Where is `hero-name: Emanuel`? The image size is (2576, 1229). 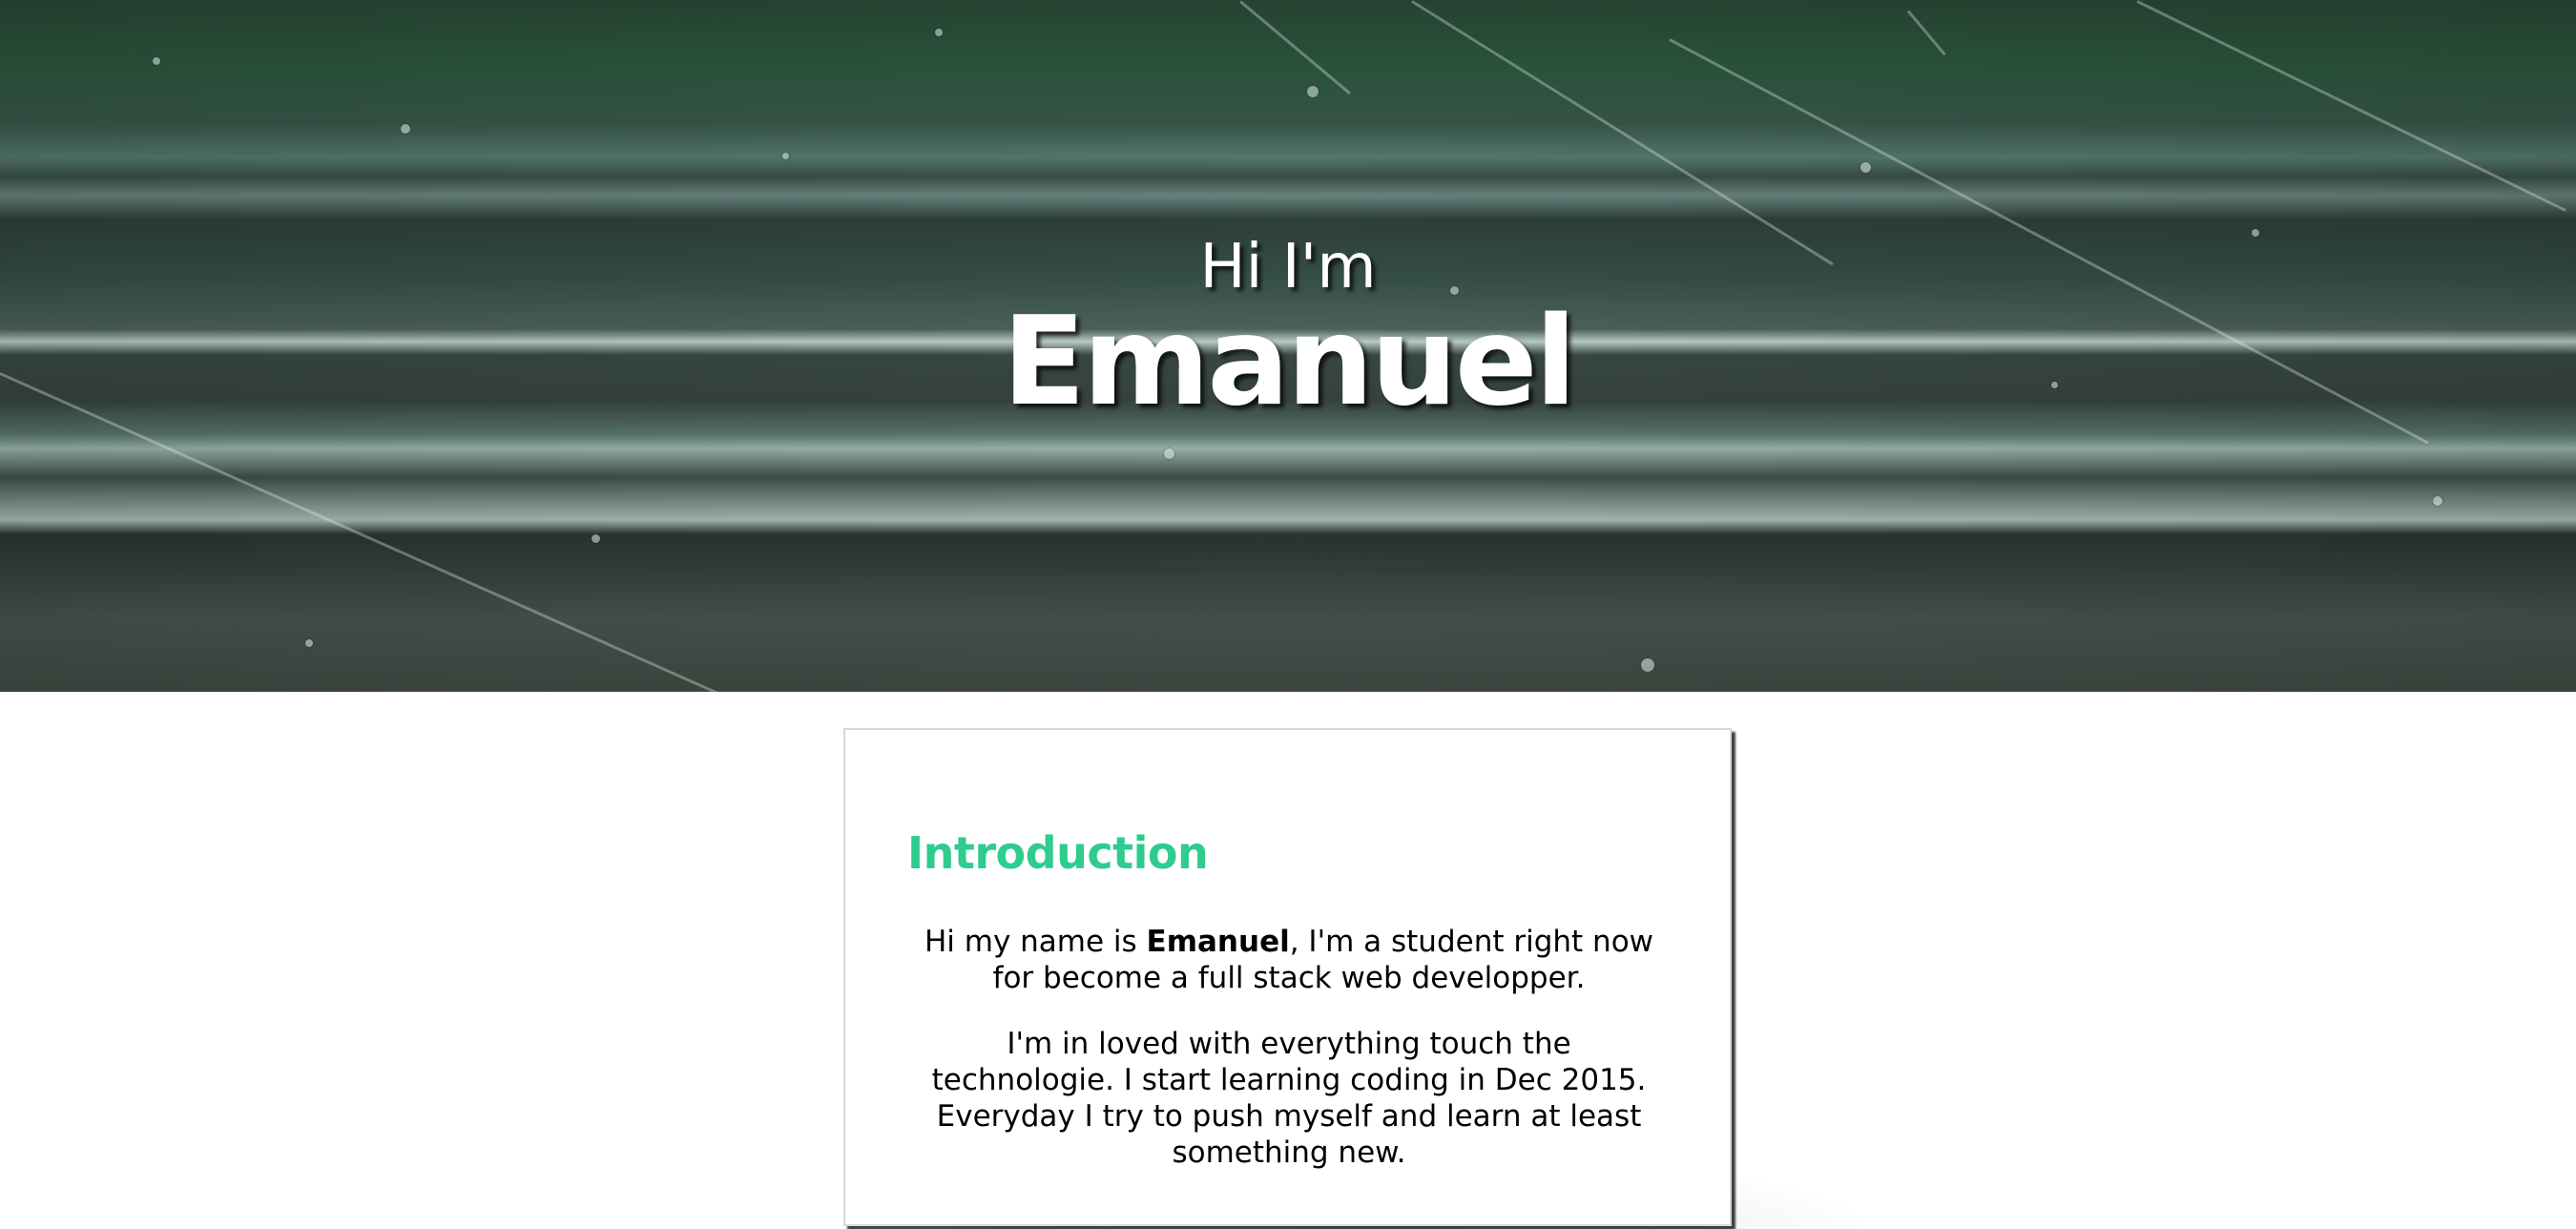
hero-name: Emanuel is located at coordinates (1289, 362).